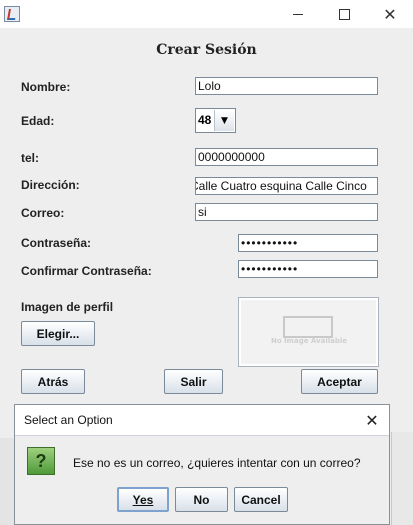 The height and width of the screenshot is (525, 413). Describe the element at coordinates (38, 121) in the screenshot. I see `edad-label: Edad:` at that location.